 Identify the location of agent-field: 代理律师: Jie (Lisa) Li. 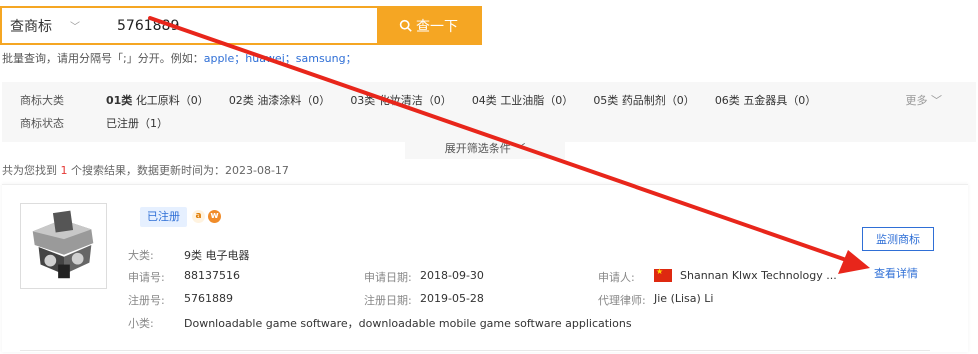
(656, 299).